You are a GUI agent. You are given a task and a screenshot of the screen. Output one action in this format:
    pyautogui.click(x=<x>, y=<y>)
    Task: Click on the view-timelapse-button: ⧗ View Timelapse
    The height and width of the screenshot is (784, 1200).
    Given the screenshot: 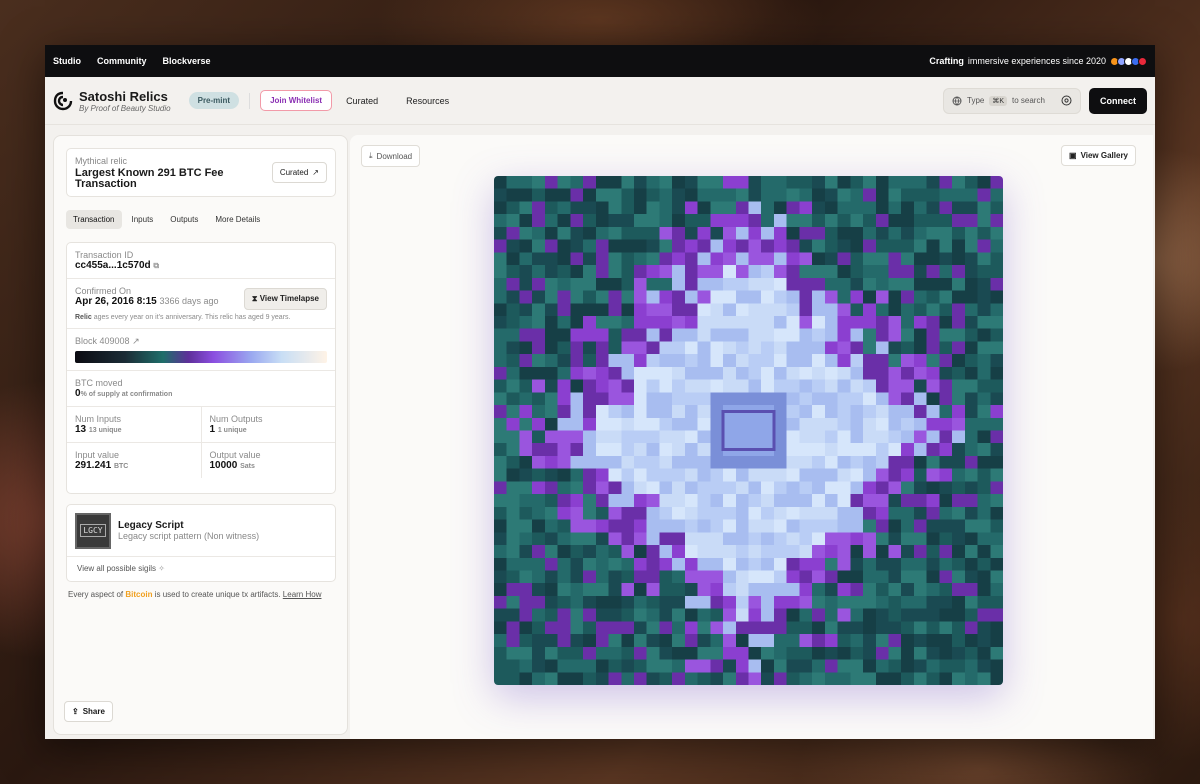 What is the action you would take?
    pyautogui.click(x=285, y=299)
    